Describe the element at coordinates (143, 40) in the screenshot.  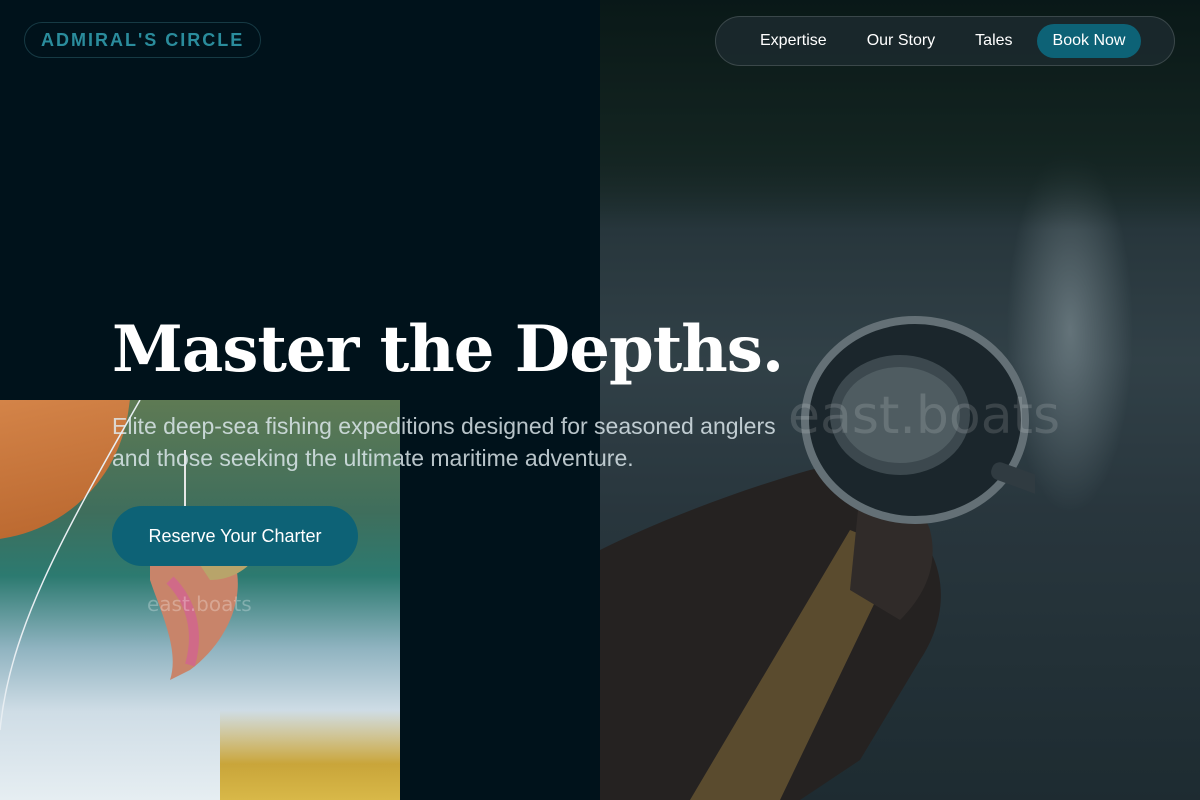
I see `brand-logo: ADMIRAL'S CIRCLE` at that location.